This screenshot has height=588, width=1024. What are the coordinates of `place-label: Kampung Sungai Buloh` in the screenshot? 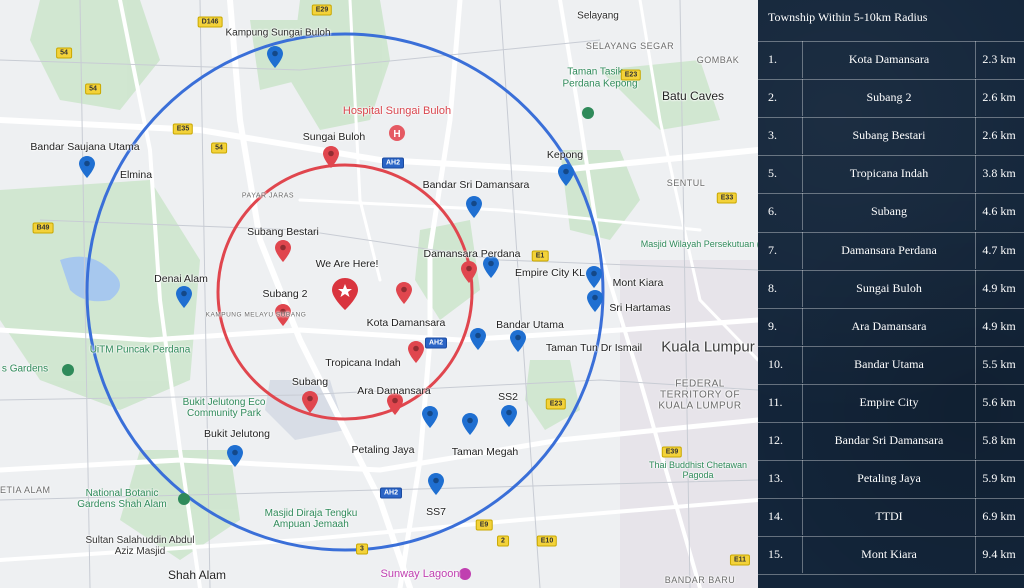 It's located at (278, 33).